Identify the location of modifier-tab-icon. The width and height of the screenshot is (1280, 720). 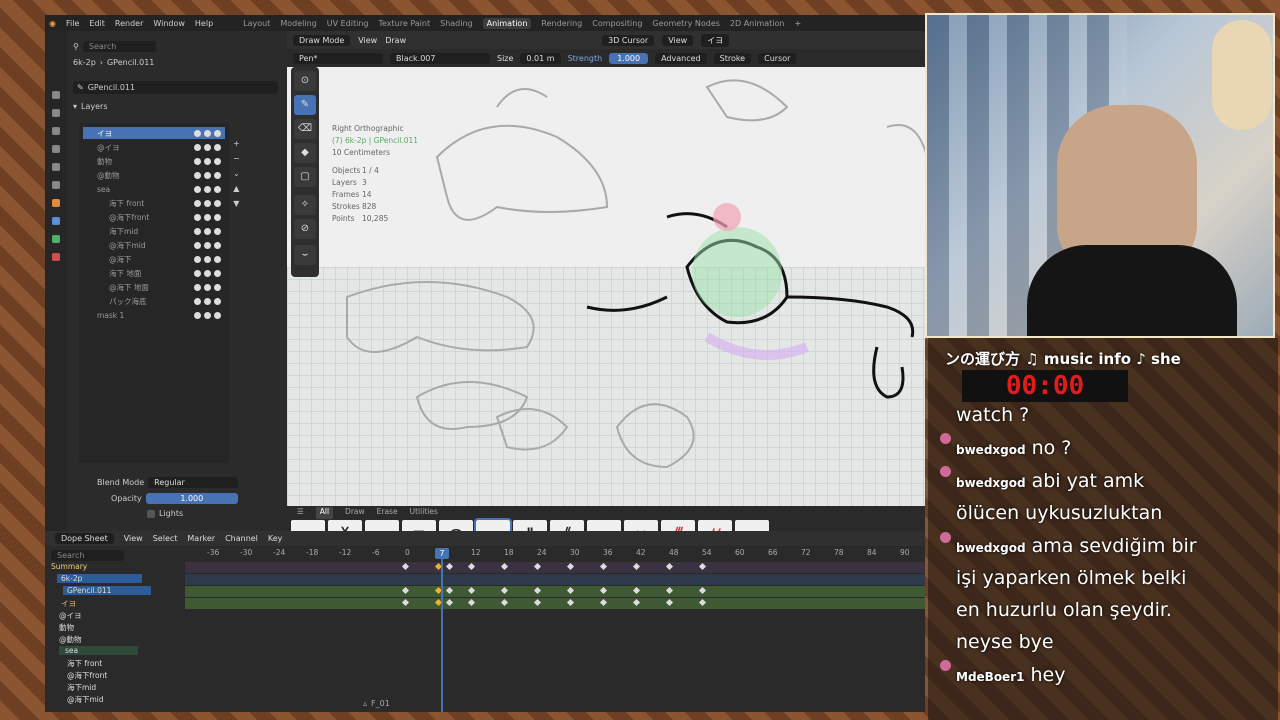
(56, 221).